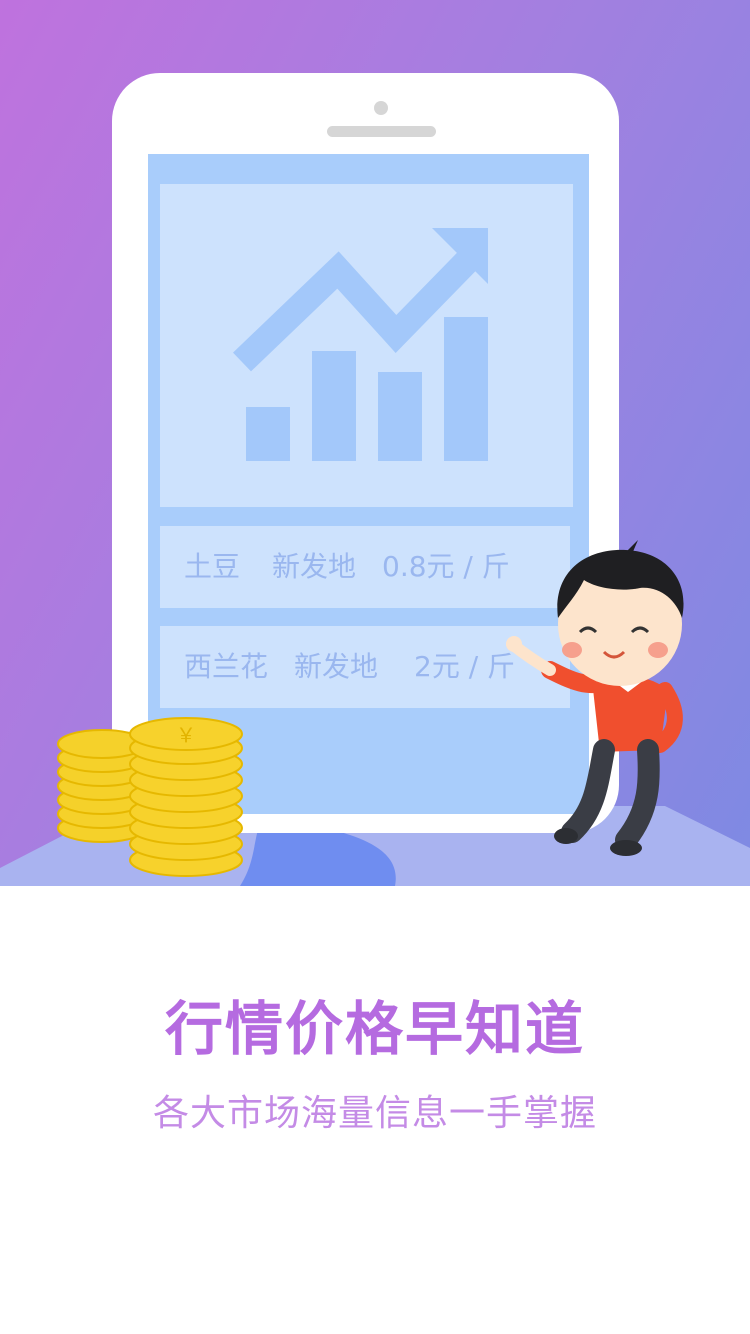 This screenshot has height=1334, width=750. Describe the element at coordinates (381, 131) in the screenshot. I see `phone-speaker` at that location.